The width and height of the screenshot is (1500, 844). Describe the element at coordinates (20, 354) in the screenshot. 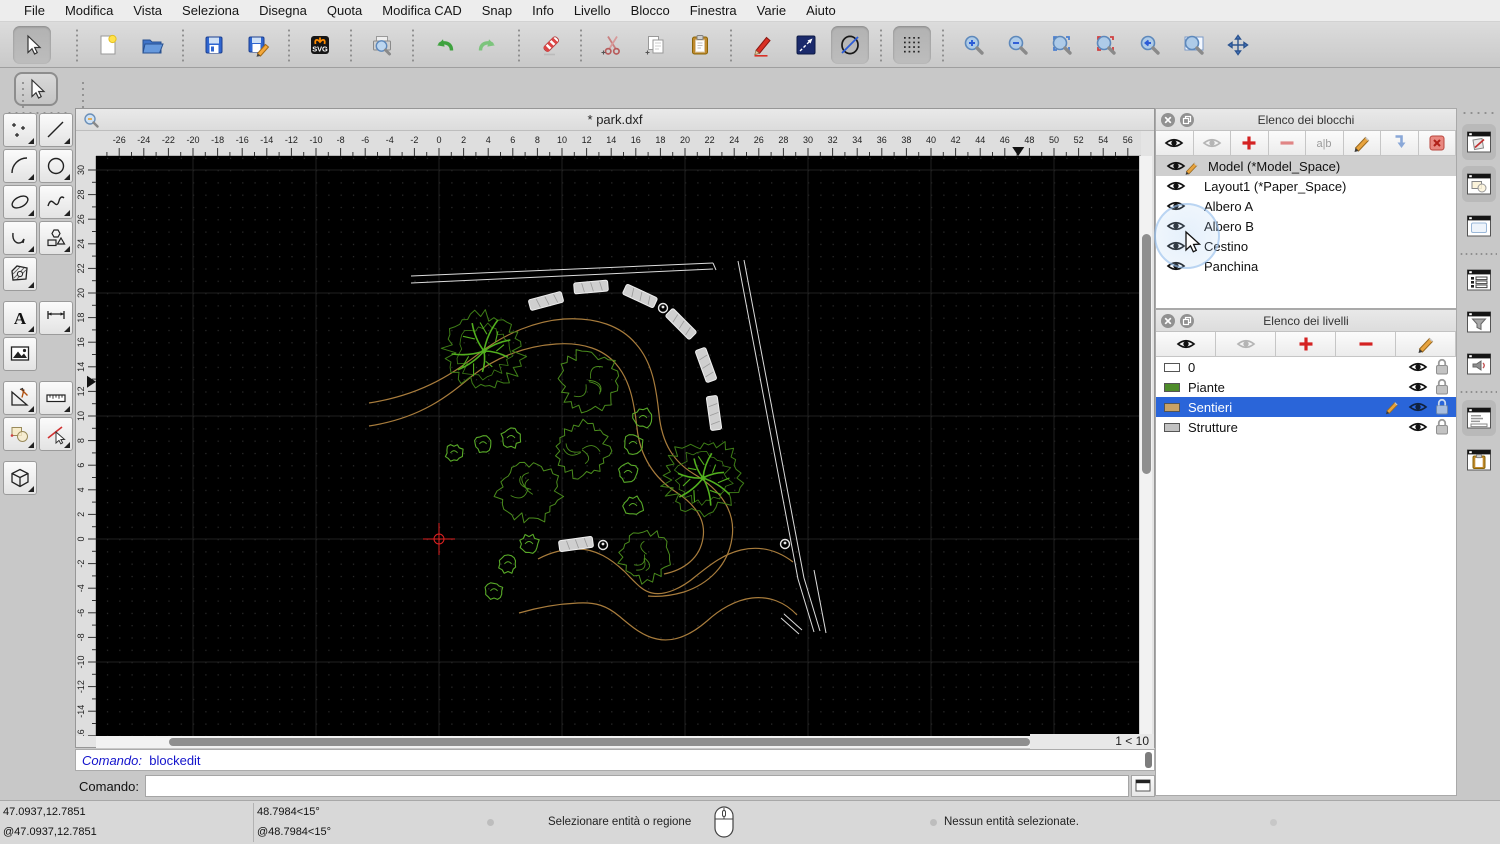

I see `image-tool` at that location.